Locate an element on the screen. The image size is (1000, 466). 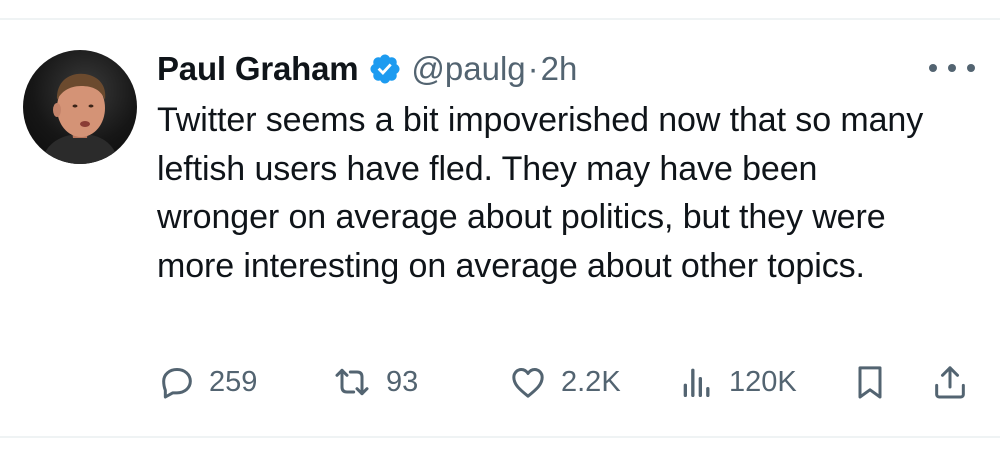
heart-icon is located at coordinates (528, 382).